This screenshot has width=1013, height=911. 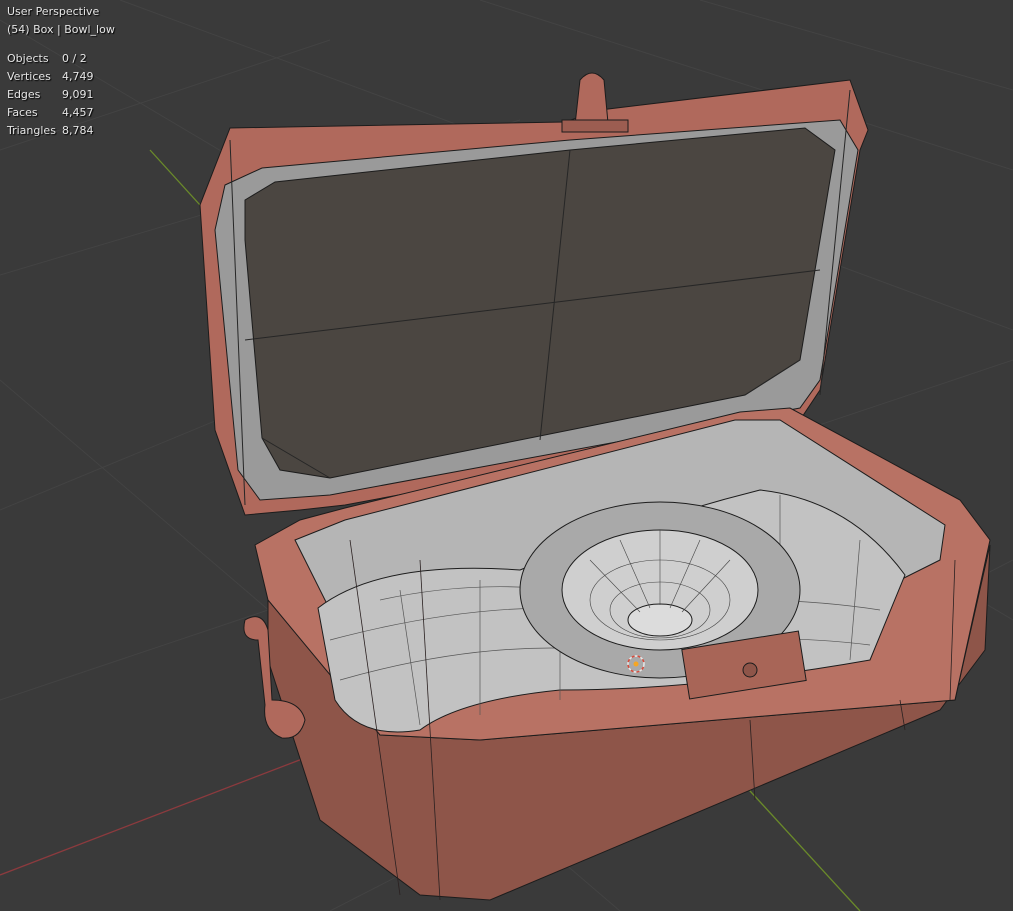 What do you see at coordinates (800, 845) in the screenshot?
I see `y-axis-line-front` at bounding box center [800, 845].